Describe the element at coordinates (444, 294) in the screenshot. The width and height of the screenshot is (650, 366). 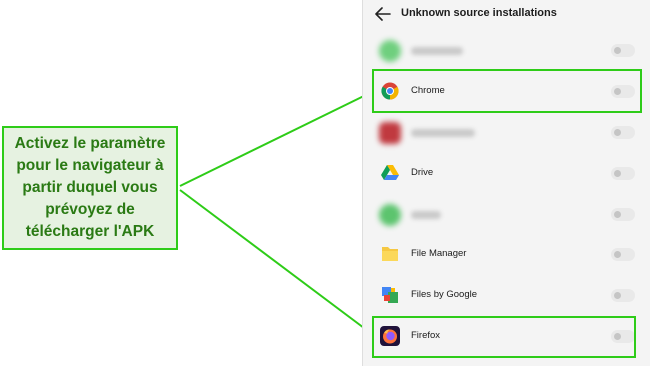
I see `app-label: Files by Google` at that location.